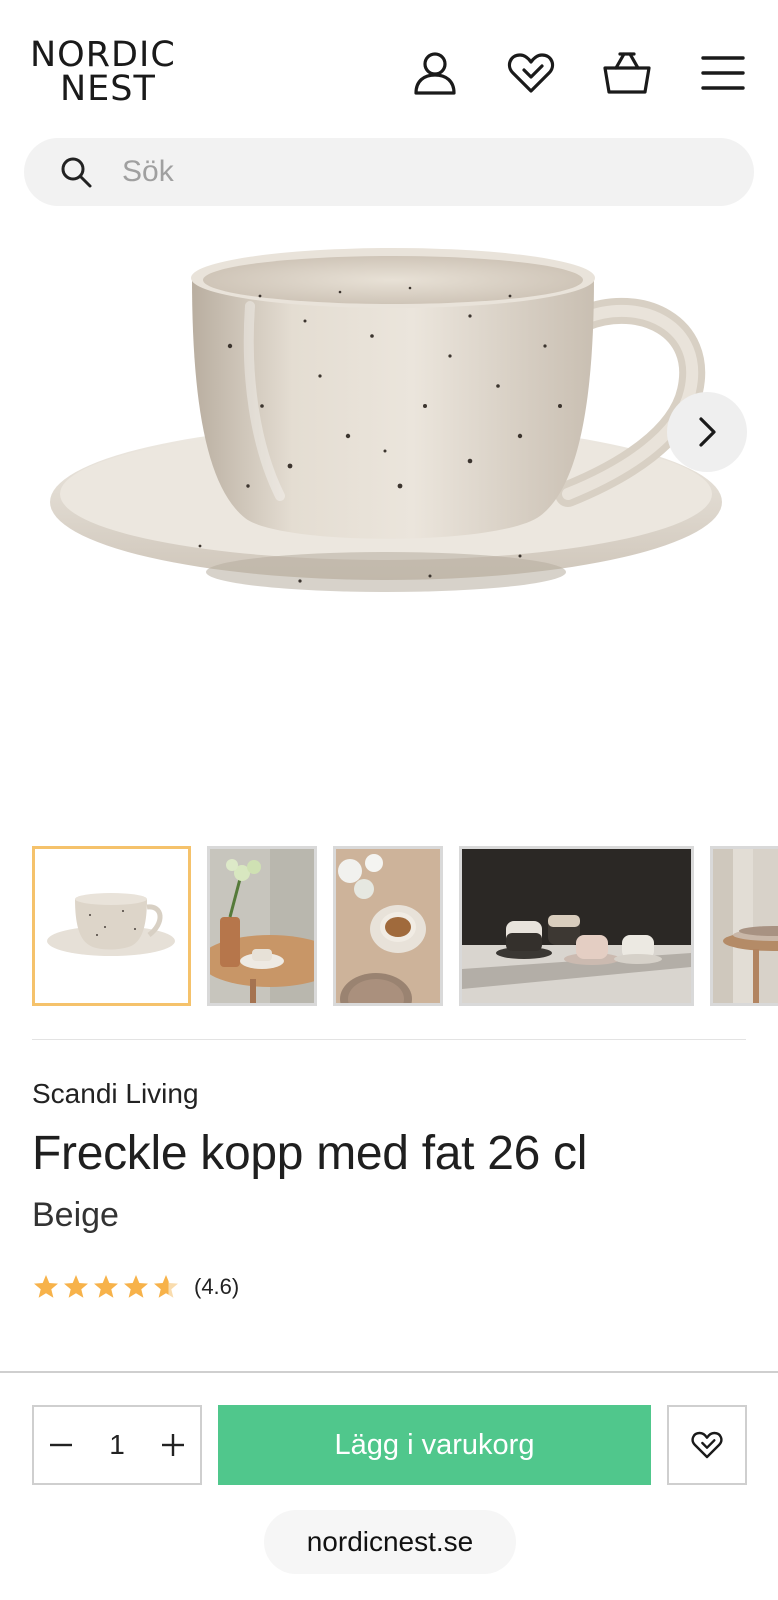 This screenshot has width=778, height=1600. What do you see at coordinates (389, 1372) in the screenshot?
I see `purchase-bar-divider` at bounding box center [389, 1372].